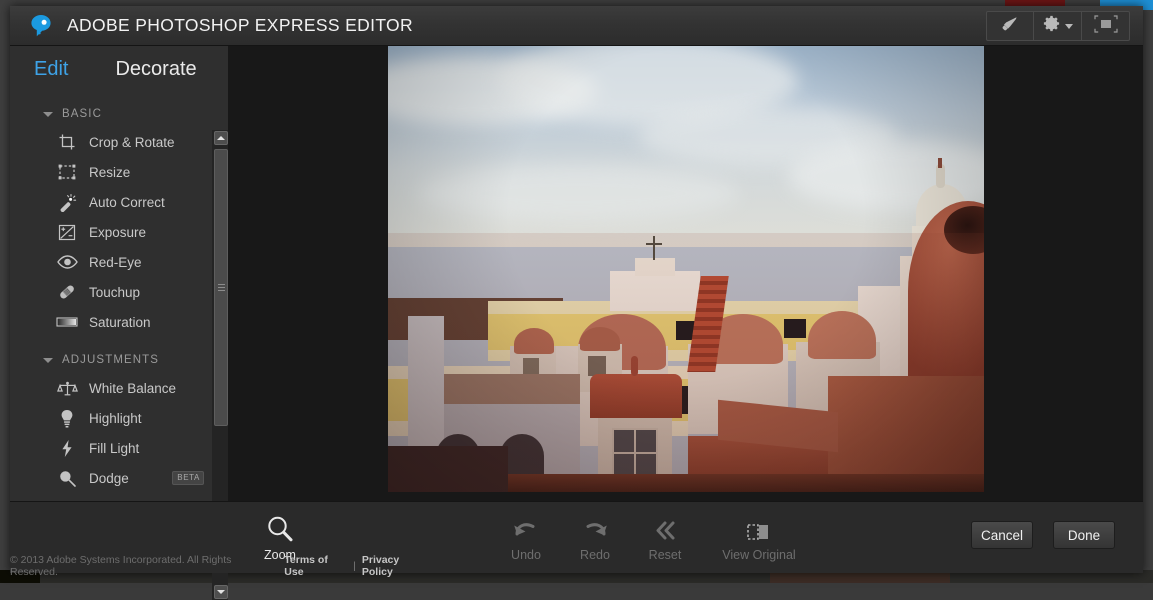  I want to click on sidebar-item-fill-light: Fill Light, so click(119, 448).